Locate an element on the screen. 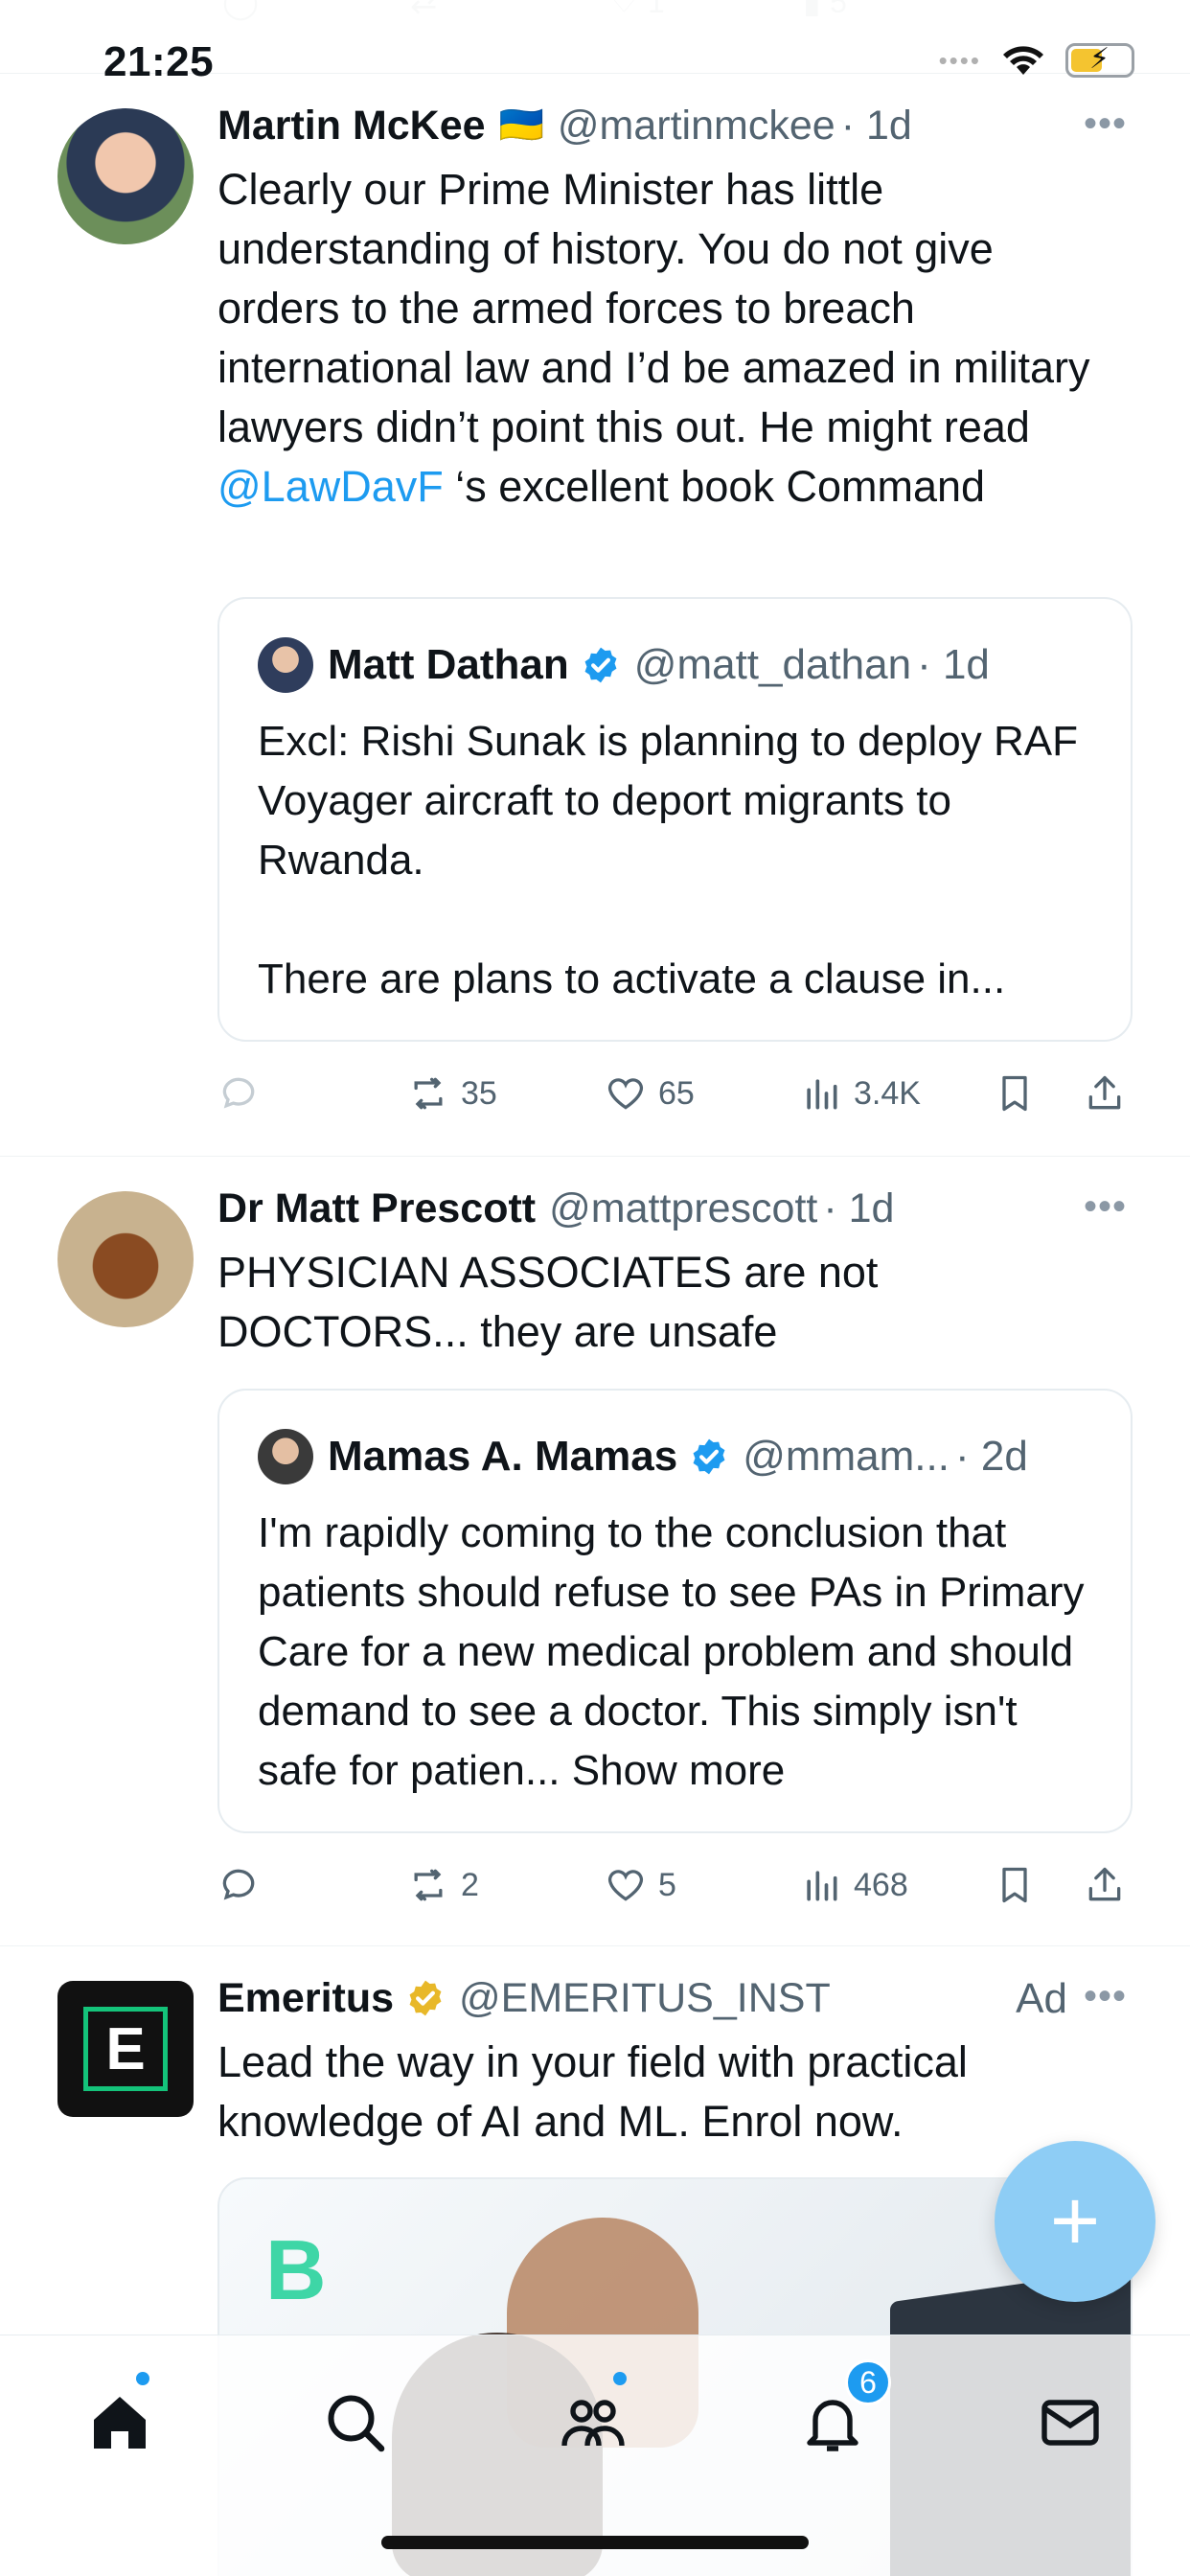 The image size is (1190, 2576). tweet-header: Dr Matt Prescott @mattprescott · 1d is located at coordinates (556, 1208).